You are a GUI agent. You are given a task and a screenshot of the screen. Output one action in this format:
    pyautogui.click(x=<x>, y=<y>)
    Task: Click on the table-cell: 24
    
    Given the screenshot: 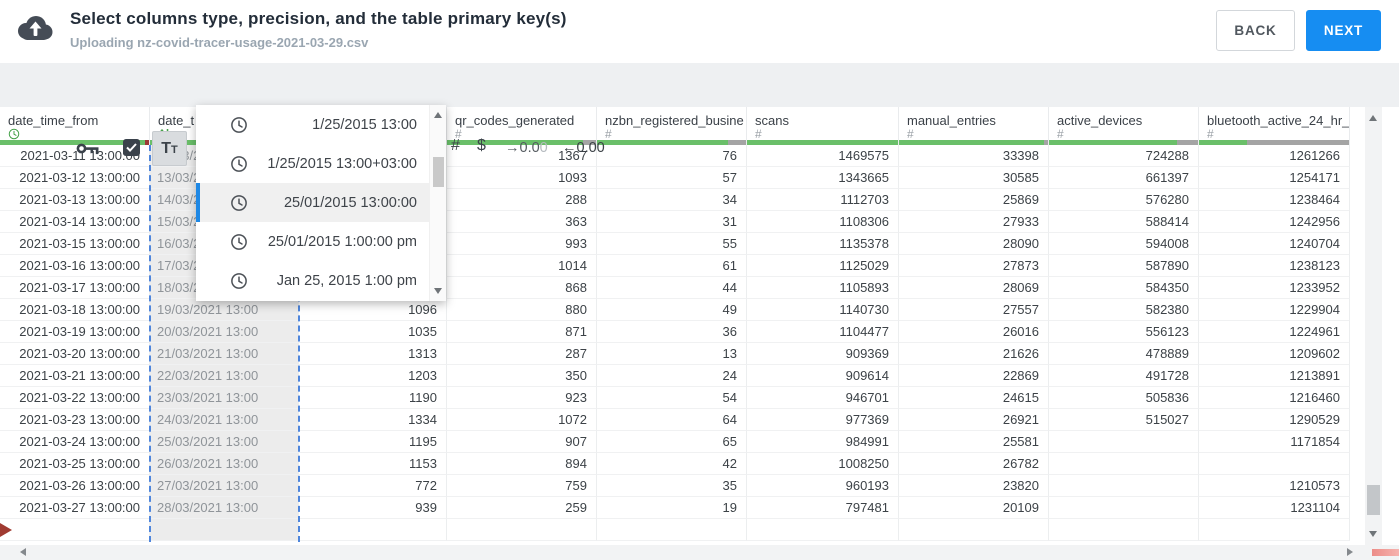 What is the action you would take?
    pyautogui.click(x=672, y=376)
    